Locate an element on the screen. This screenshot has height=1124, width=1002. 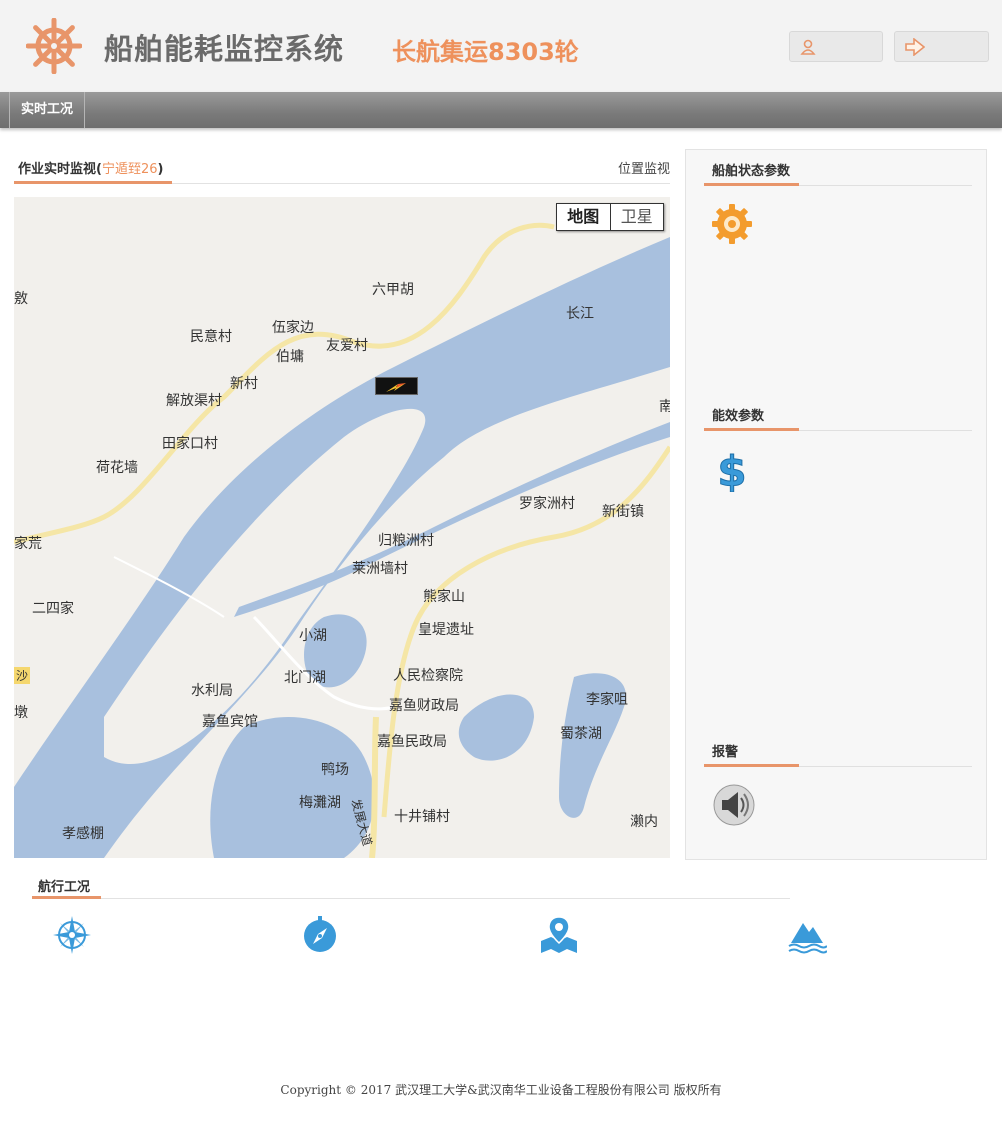
monitor-title-text: 作业实时监视 is located at coordinates (57, 169).